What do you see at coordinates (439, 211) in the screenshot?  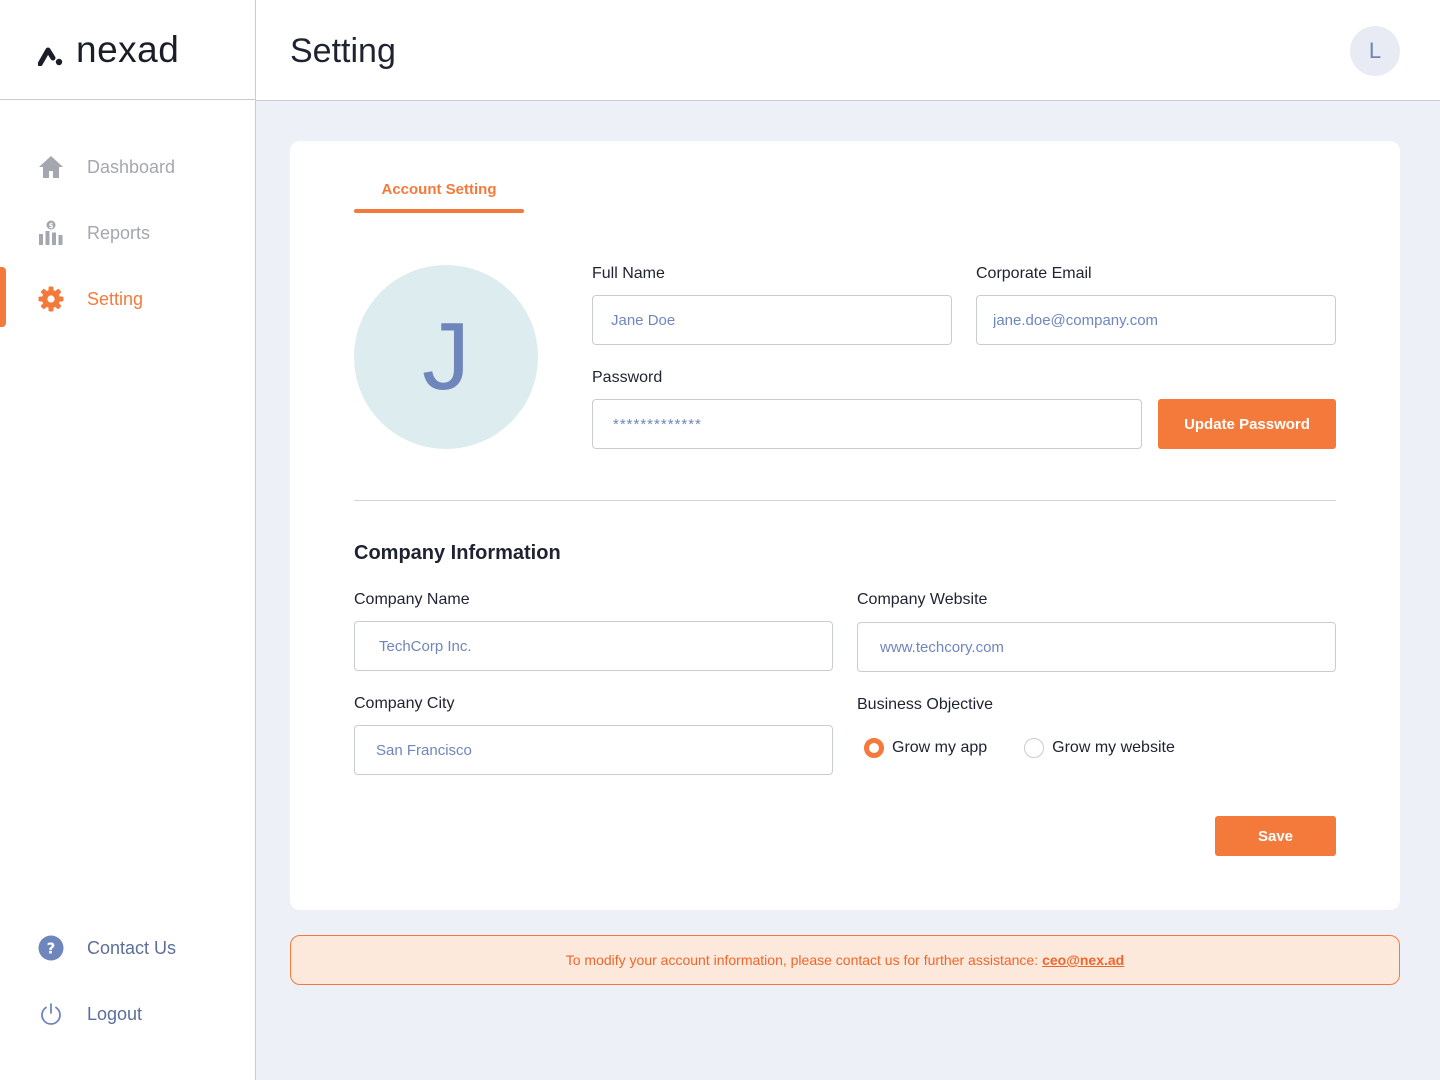 I see `active-tab-indicator` at bounding box center [439, 211].